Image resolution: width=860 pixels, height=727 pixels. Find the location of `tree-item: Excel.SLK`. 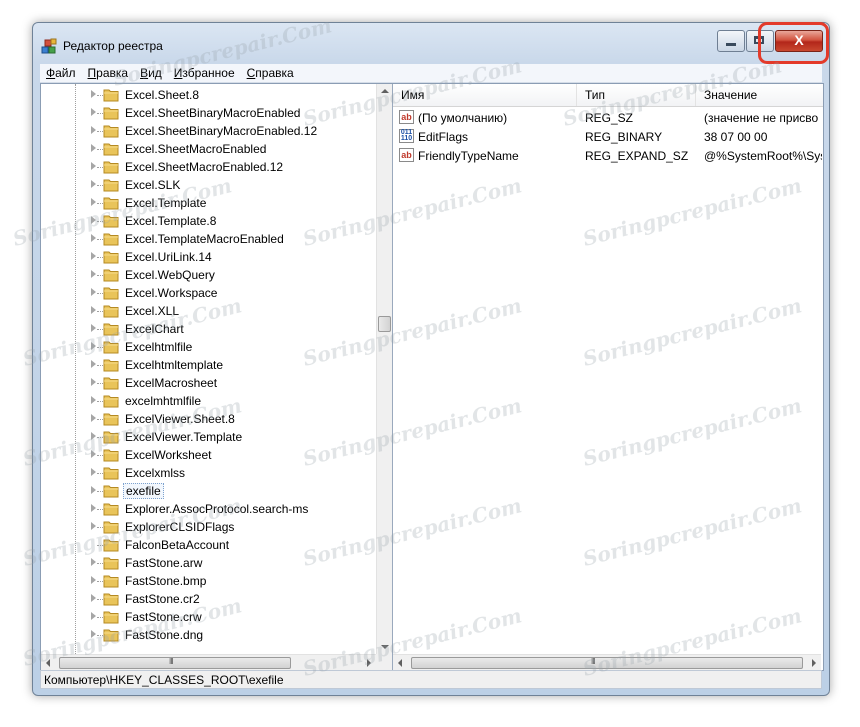

tree-item: Excel.SLK is located at coordinates (208, 185).